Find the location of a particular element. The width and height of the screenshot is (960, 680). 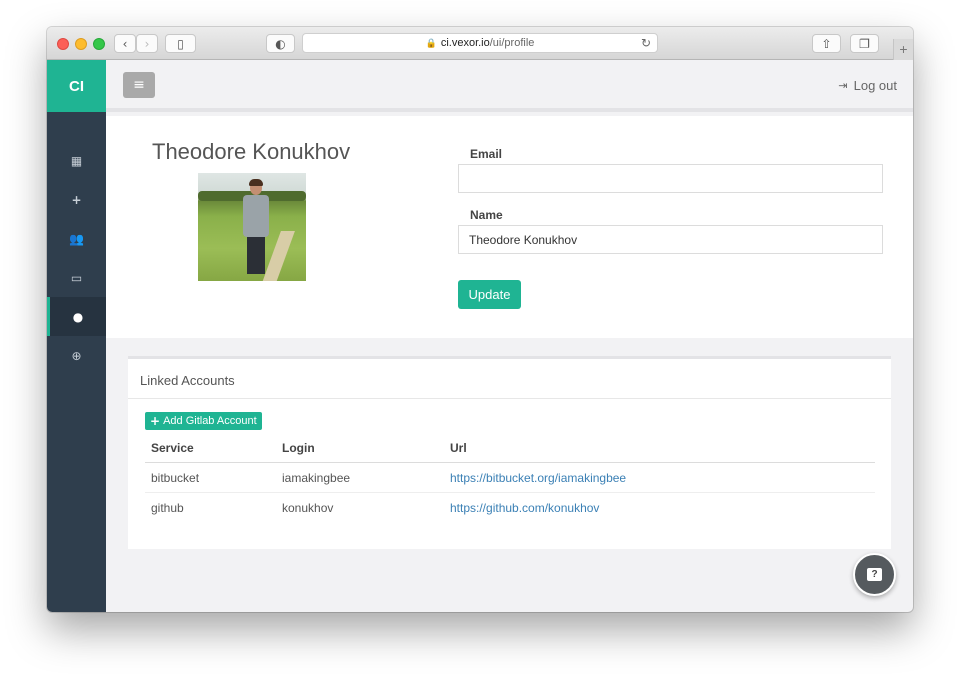

email-field is located at coordinates (670, 178).